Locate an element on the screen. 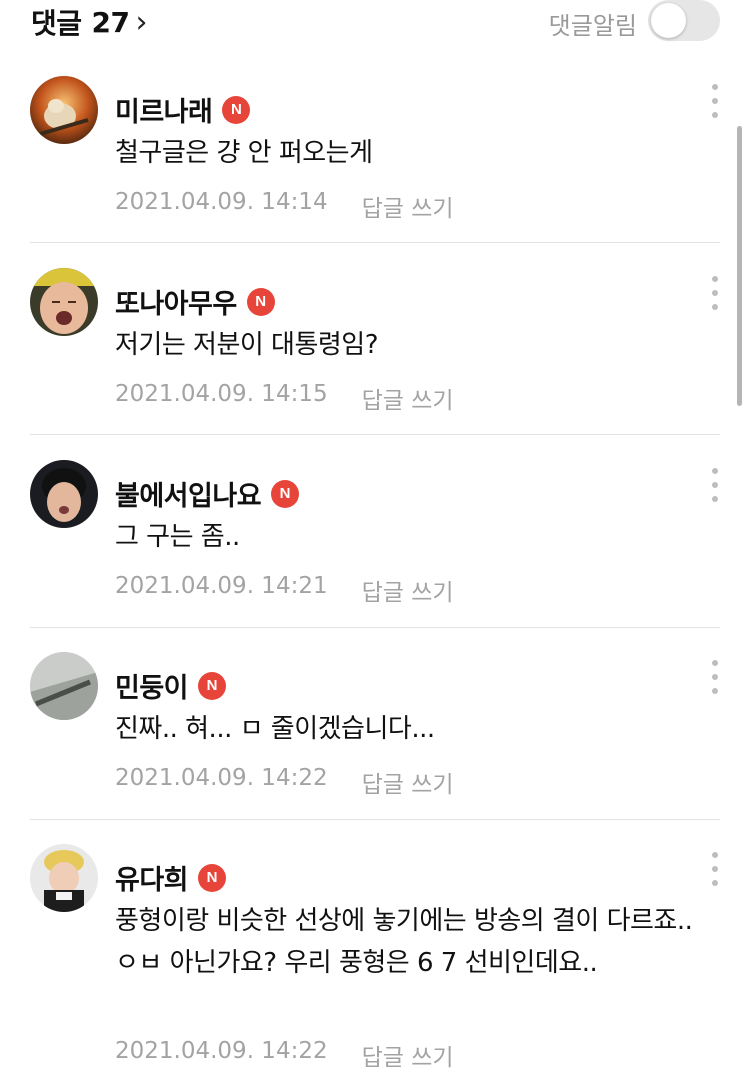 The image size is (750, 1072). comments-title: 댓글 is located at coordinates (56, 23).